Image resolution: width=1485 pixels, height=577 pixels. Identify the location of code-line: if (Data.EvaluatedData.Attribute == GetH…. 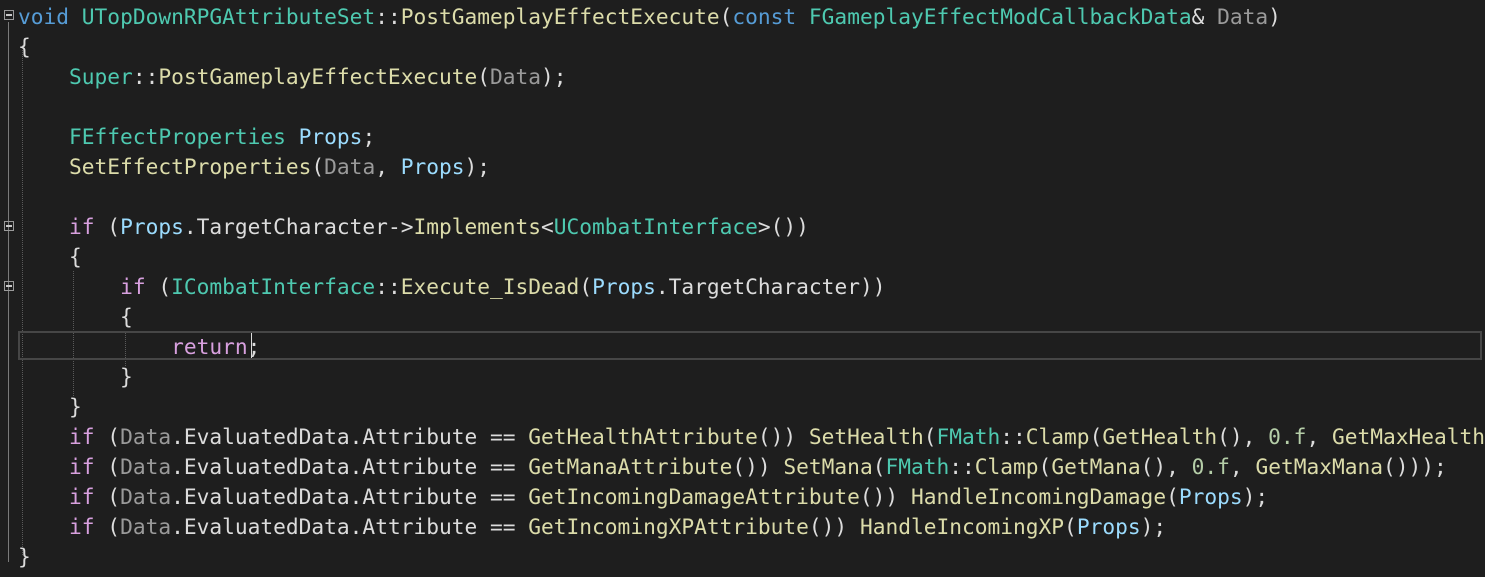
(751, 437).